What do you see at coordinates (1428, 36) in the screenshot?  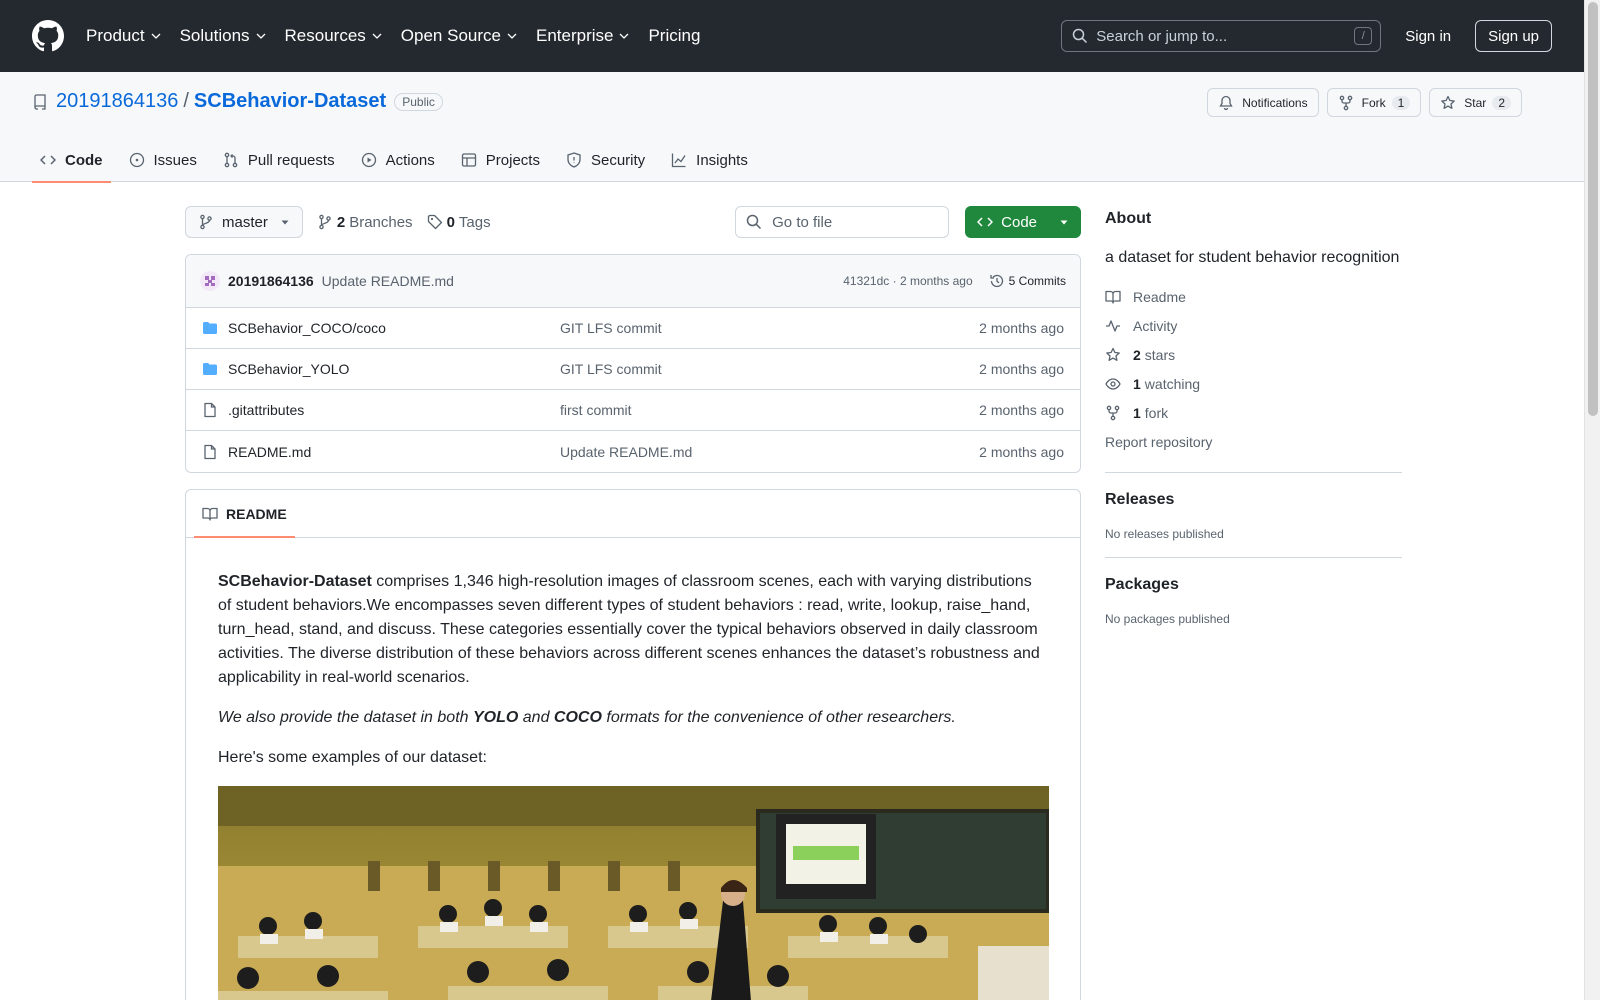 I see `sign-in-link: Sign in` at bounding box center [1428, 36].